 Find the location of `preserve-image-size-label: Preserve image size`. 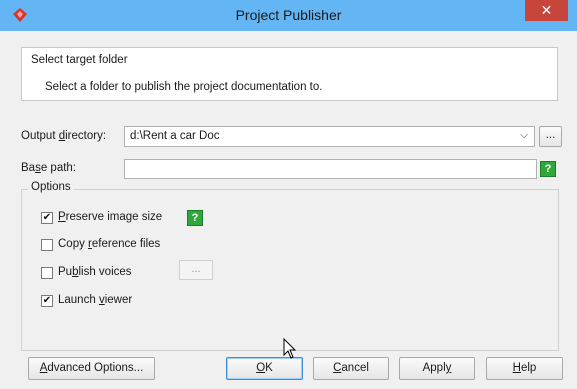

preserve-image-size-label: Preserve image size is located at coordinates (110, 217).